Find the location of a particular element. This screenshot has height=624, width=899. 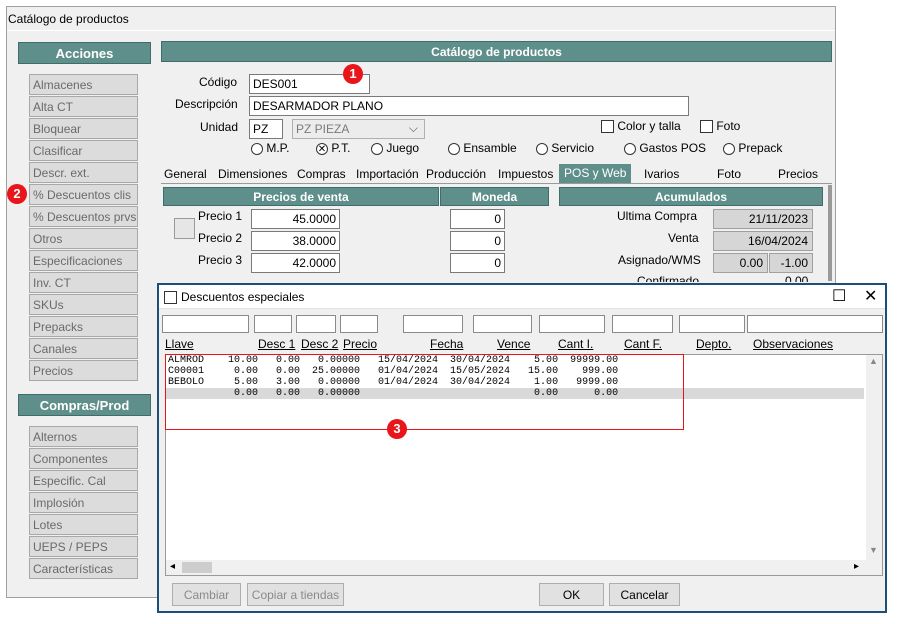

color-talla-label: Color y talla is located at coordinates (649, 126).